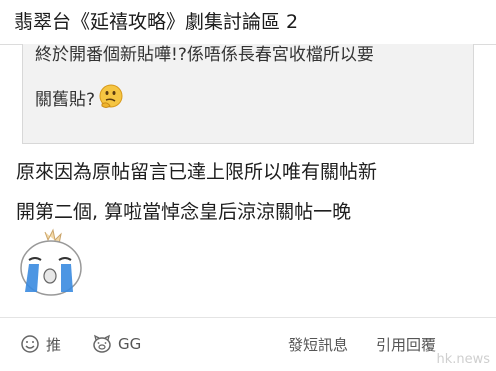 The width and height of the screenshot is (496, 371). What do you see at coordinates (116, 344) in the screenshot?
I see `gg-button: GG` at bounding box center [116, 344].